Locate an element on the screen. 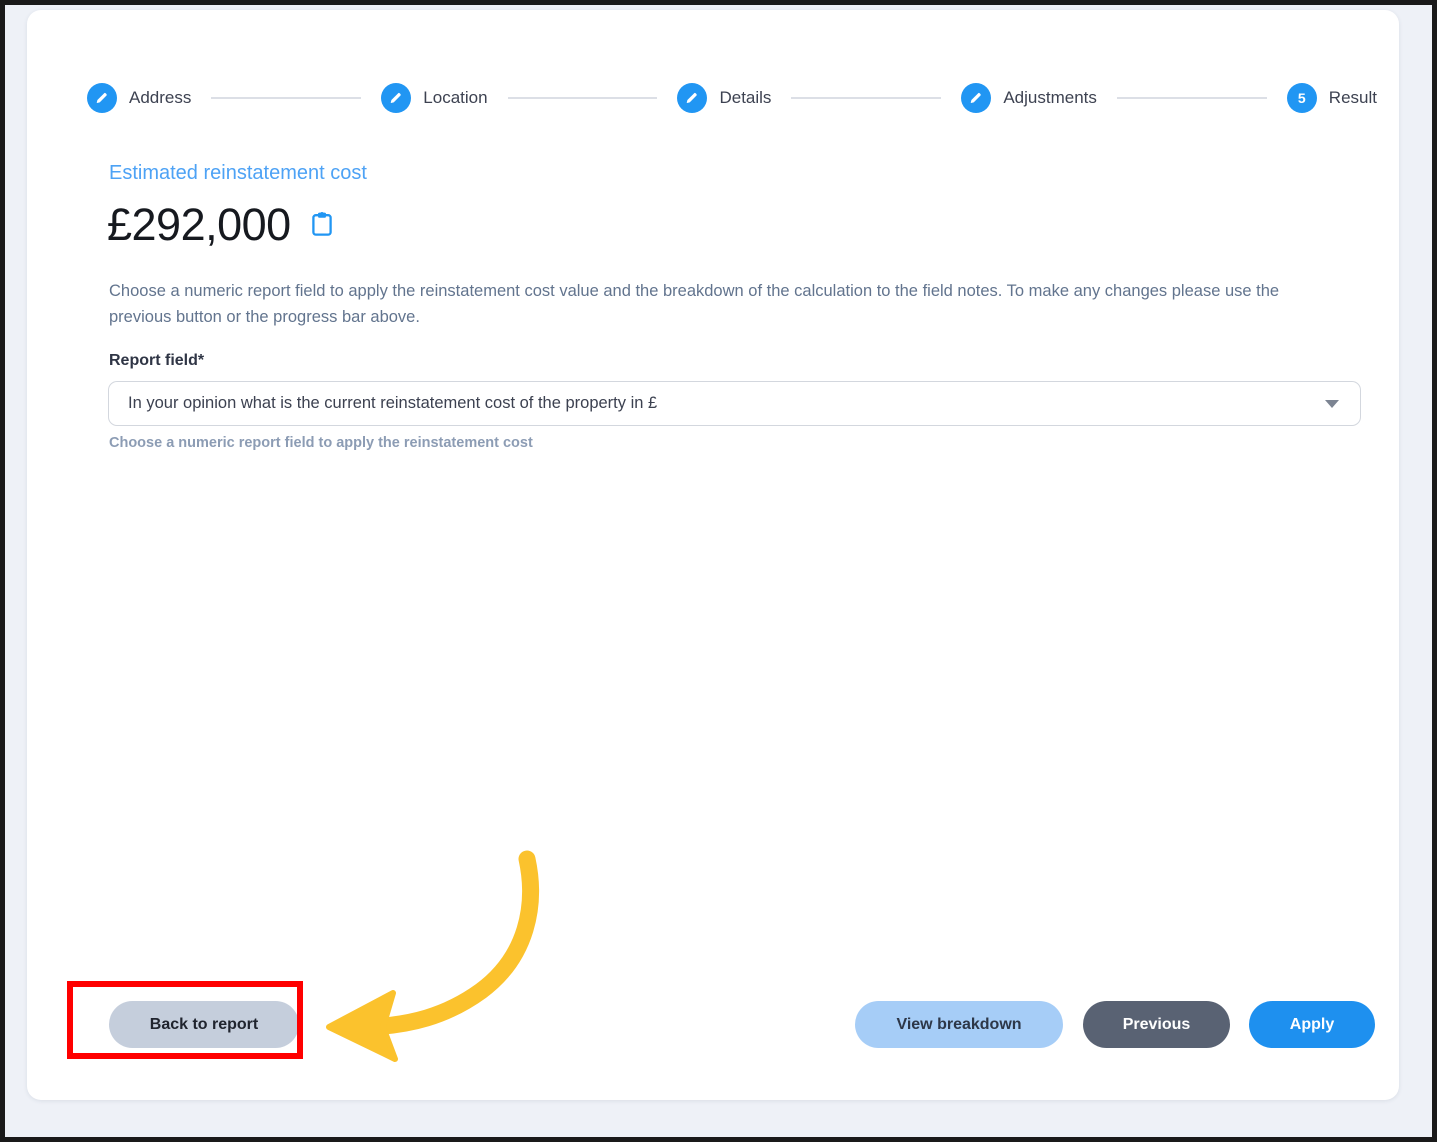  step-adjustments: Adjustments is located at coordinates (1029, 98).